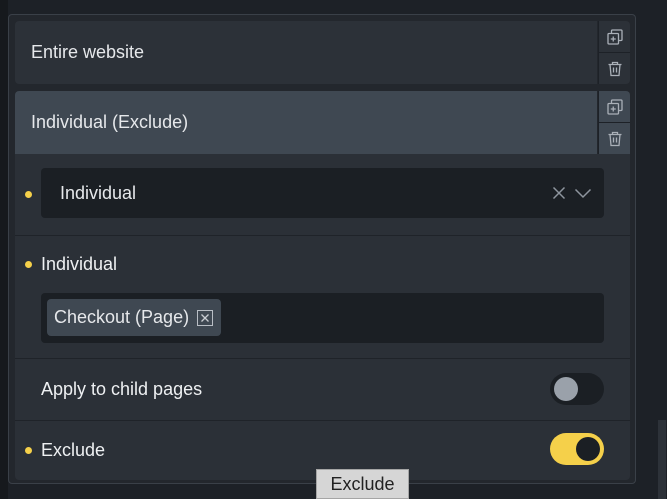  What do you see at coordinates (322, 318) in the screenshot?
I see `individual-tags-input: Checkout (Page)` at bounding box center [322, 318].